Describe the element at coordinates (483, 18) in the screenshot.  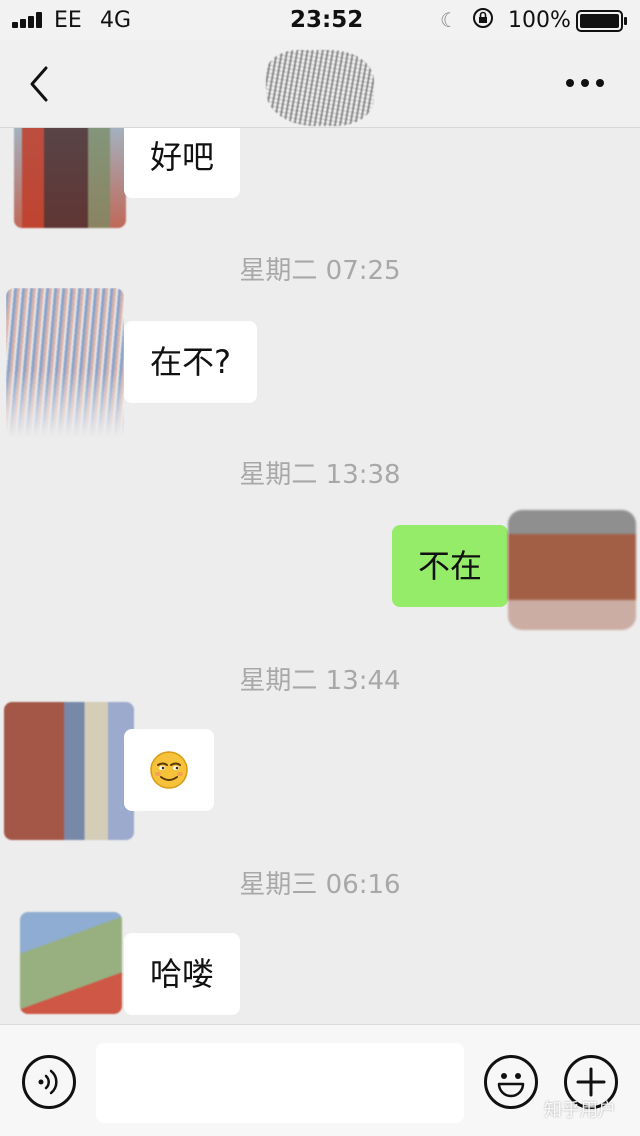
I see `rotation-lock-icon` at that location.